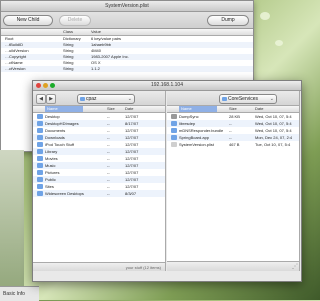 This screenshot has height=301, width=320. Describe the element at coordinates (99, 130) in the screenshot. I see `list-item: Documents -- 12/7/07` at that location.